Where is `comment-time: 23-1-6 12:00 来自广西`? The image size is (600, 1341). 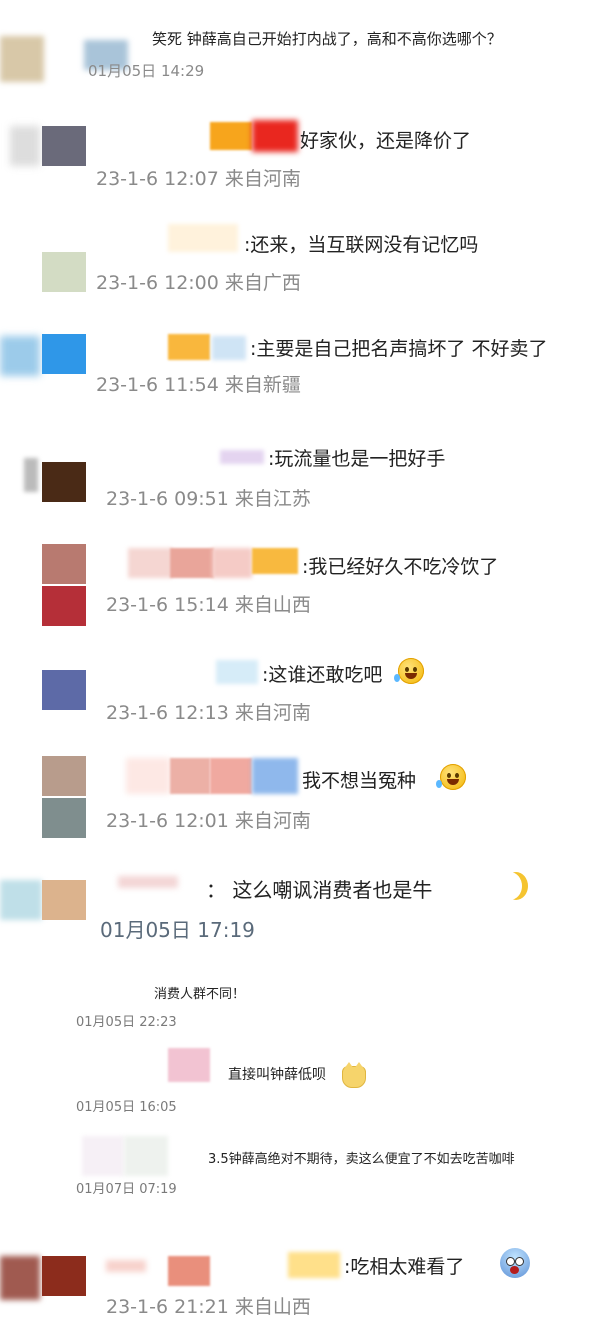
comment-time: 23-1-6 12:00 来自广西 is located at coordinates (198, 283).